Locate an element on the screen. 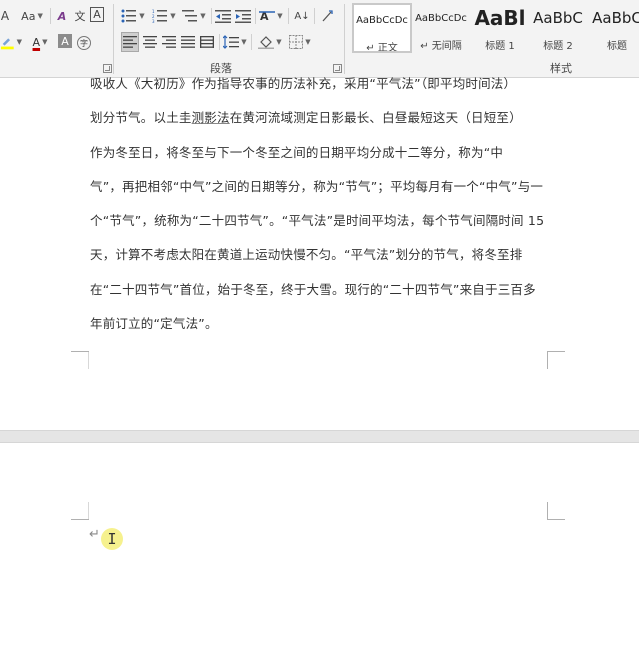  line-spacing-button: ▼ is located at coordinates (235, 42).